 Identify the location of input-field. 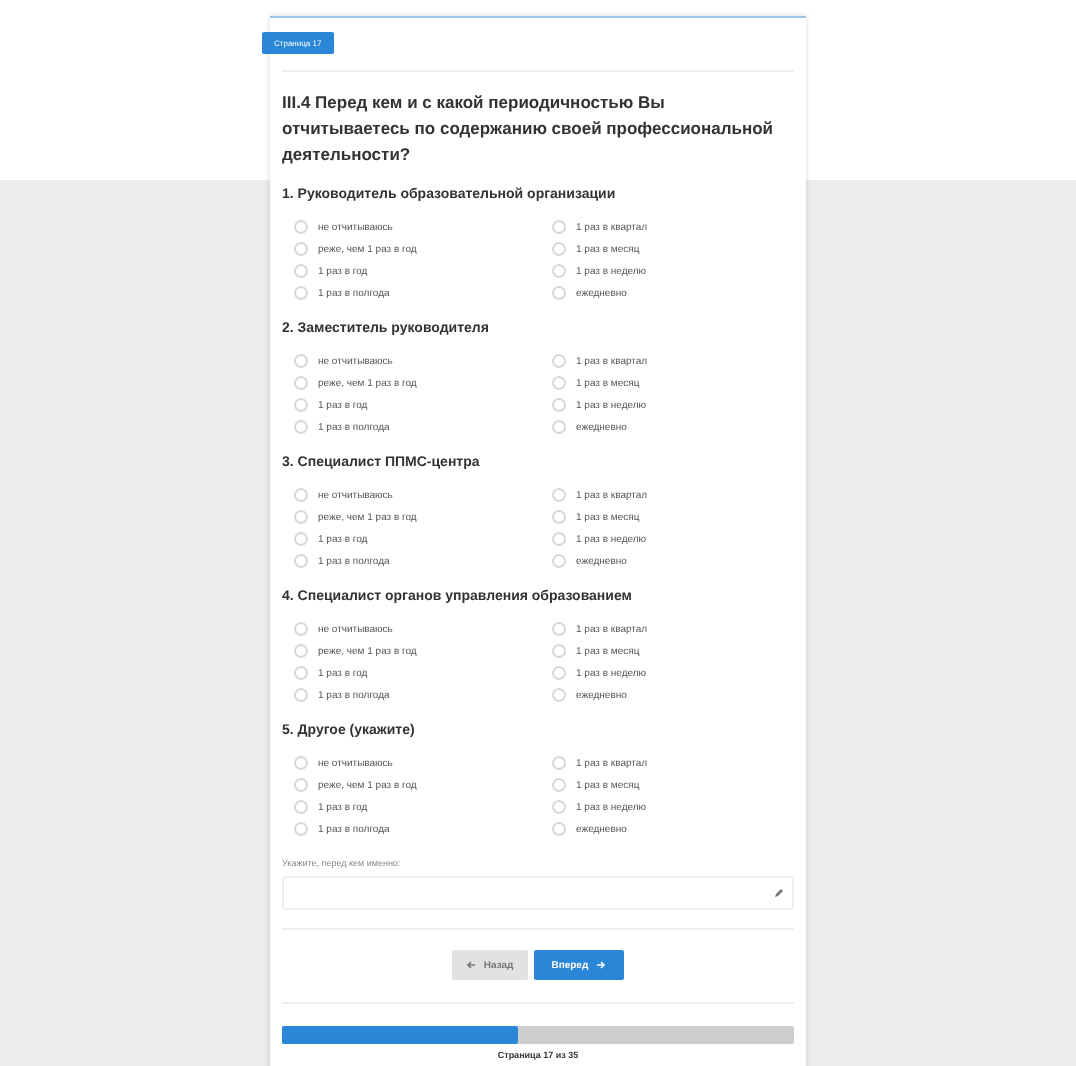
(538, 893).